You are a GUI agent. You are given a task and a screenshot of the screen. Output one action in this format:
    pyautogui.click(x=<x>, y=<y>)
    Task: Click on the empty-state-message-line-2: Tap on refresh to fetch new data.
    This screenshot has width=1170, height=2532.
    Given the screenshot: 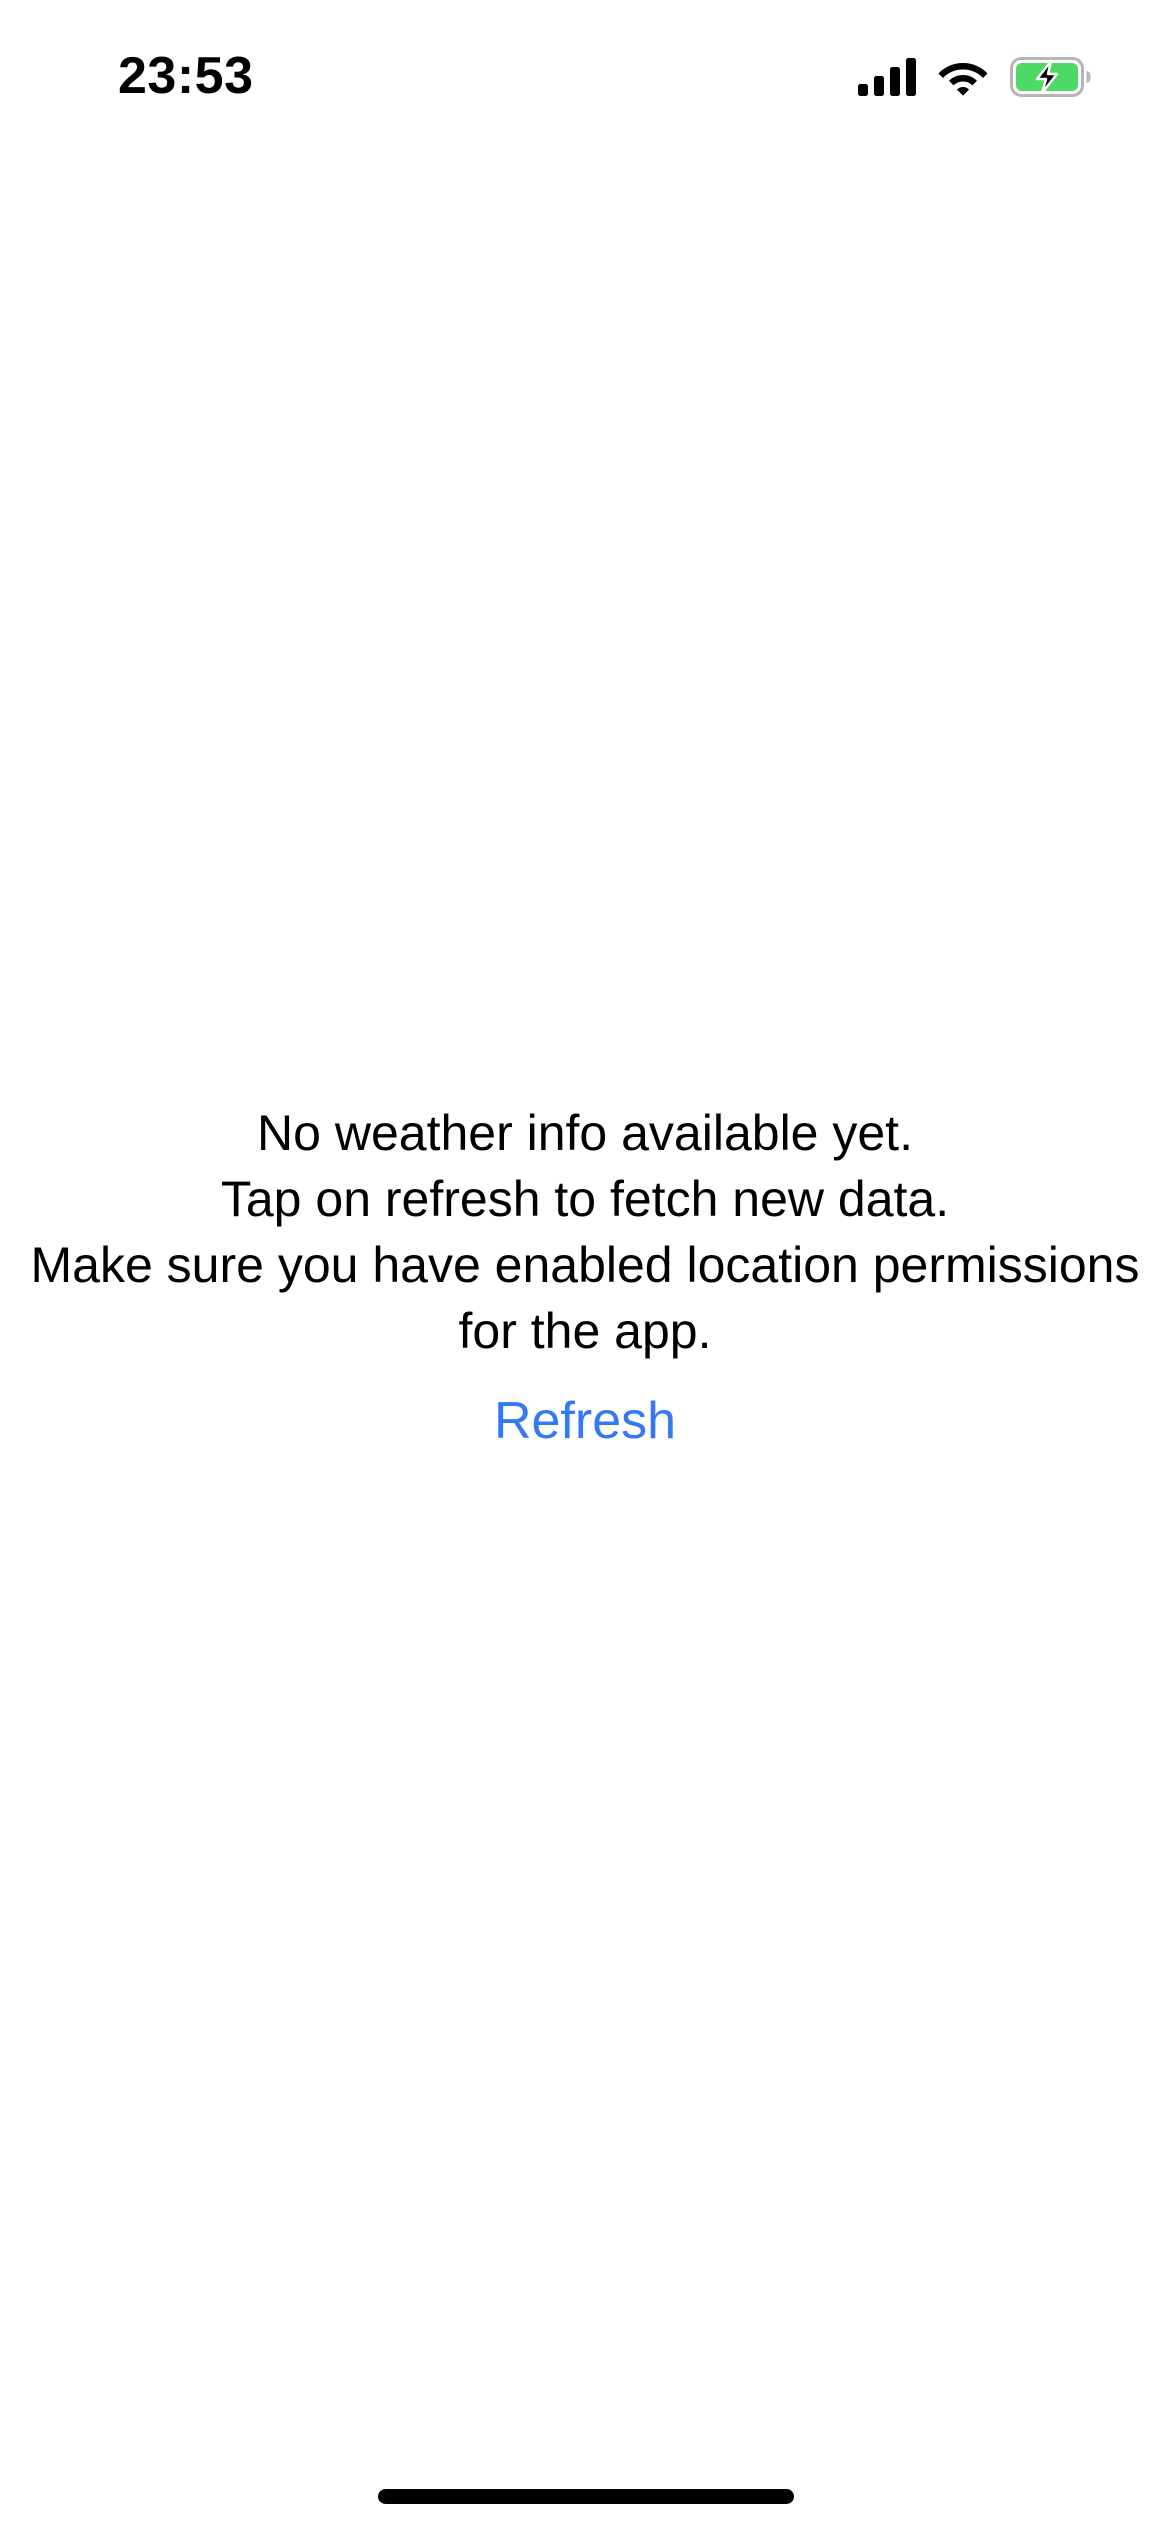 What is the action you would take?
    pyautogui.click(x=585, y=1199)
    